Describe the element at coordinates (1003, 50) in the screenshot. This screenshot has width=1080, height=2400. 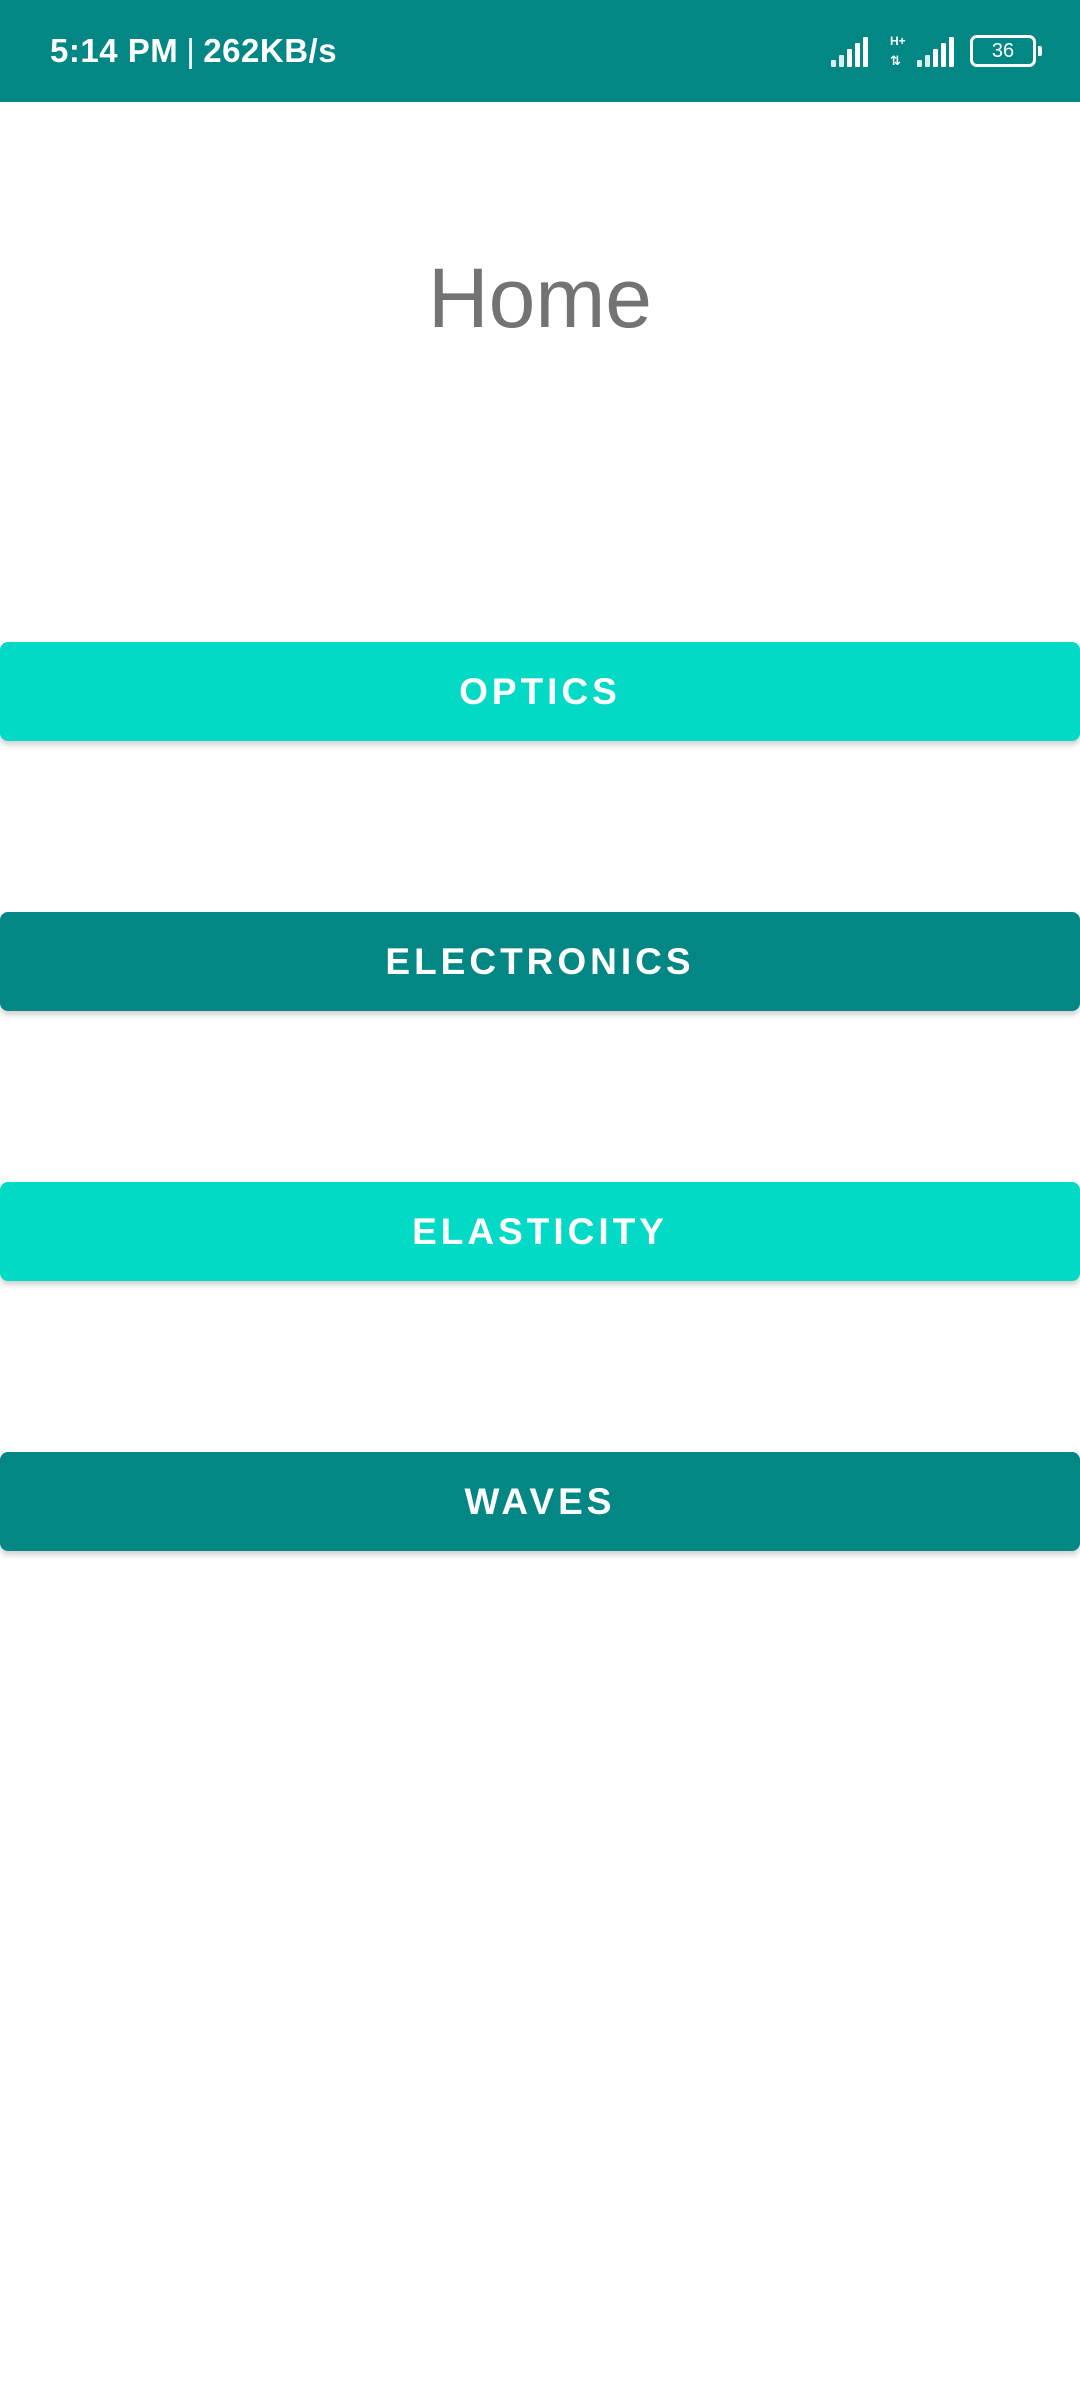
I see `battery-level: 36` at that location.